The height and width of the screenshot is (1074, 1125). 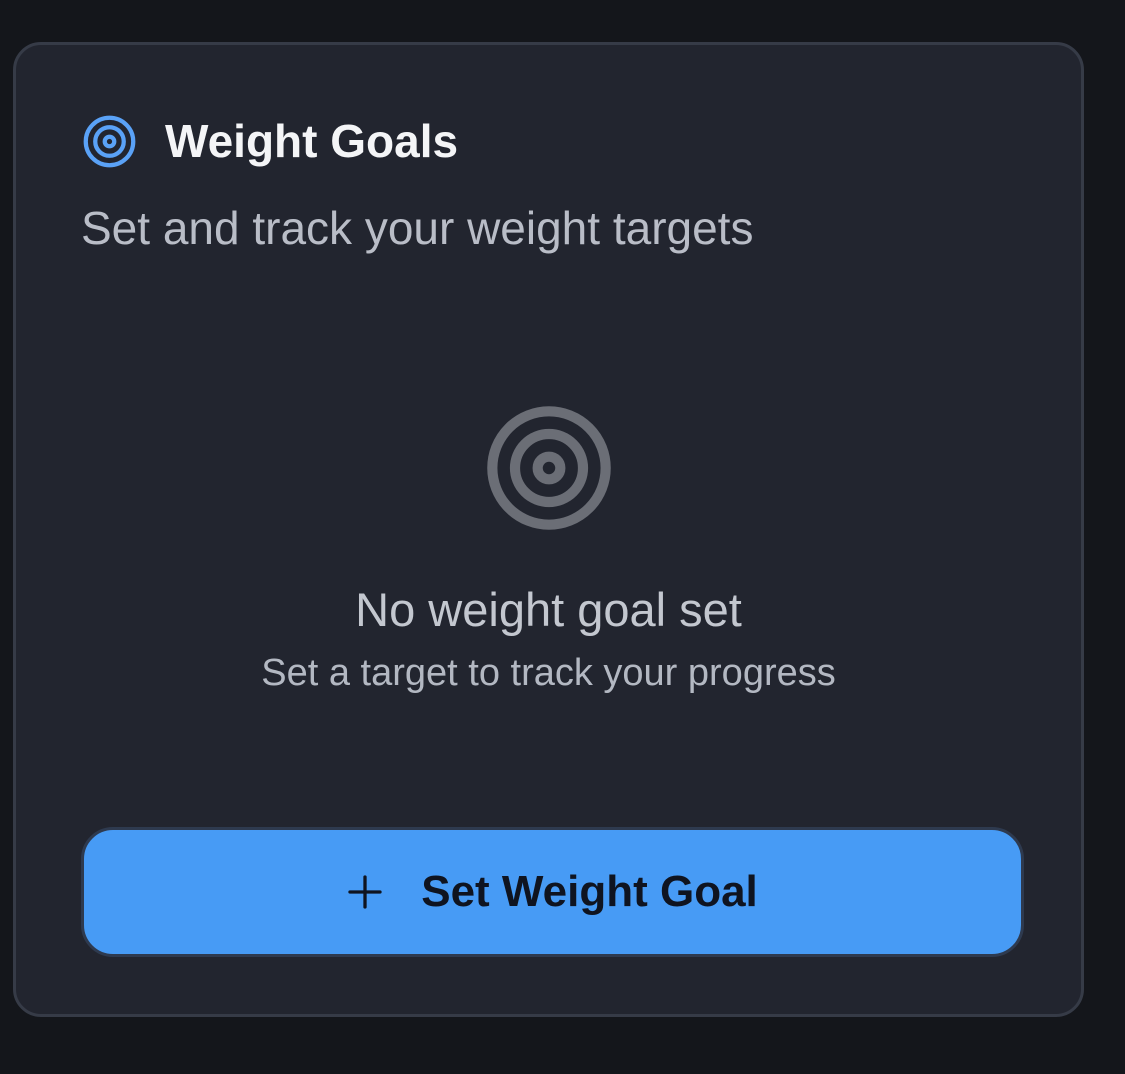 What do you see at coordinates (312, 141) in the screenshot?
I see `card-title: Weight Goals` at bounding box center [312, 141].